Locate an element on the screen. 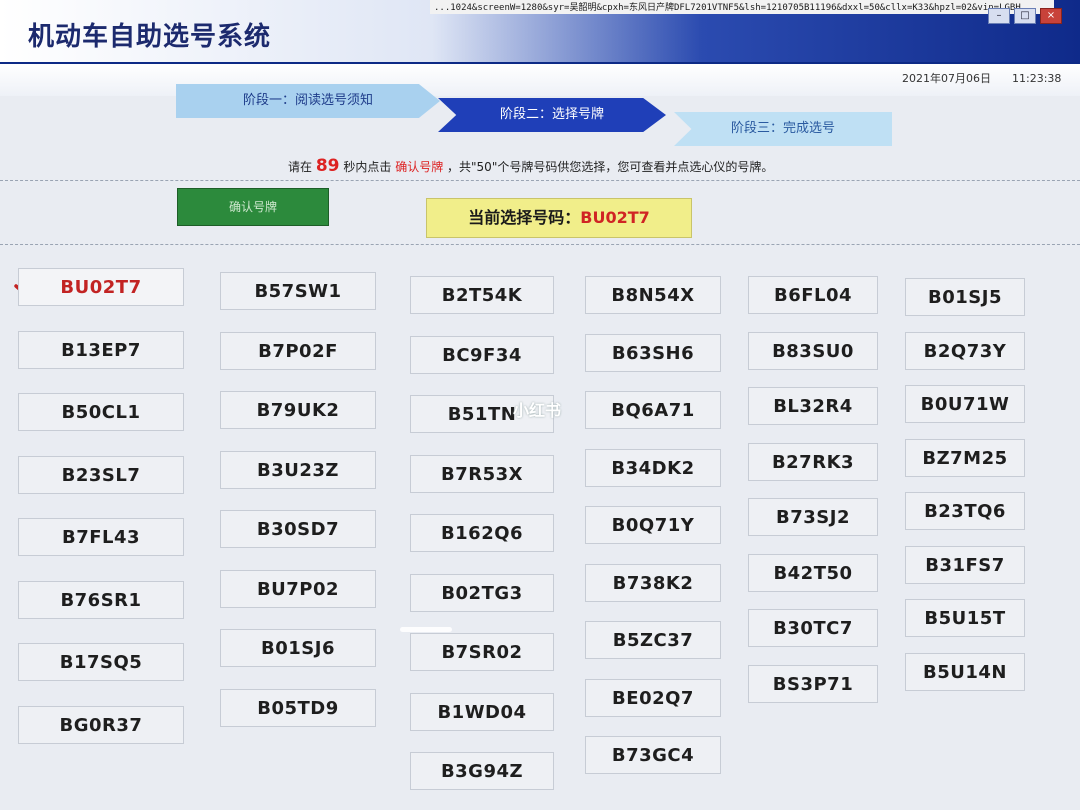  plate-option: B79UK2 is located at coordinates (298, 410).